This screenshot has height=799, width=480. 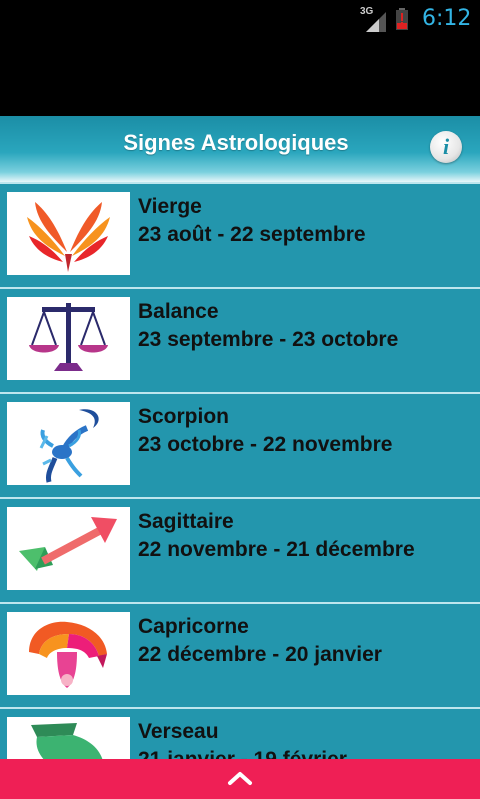 What do you see at coordinates (68, 233) in the screenshot?
I see `virgo-wings-icon` at bounding box center [68, 233].